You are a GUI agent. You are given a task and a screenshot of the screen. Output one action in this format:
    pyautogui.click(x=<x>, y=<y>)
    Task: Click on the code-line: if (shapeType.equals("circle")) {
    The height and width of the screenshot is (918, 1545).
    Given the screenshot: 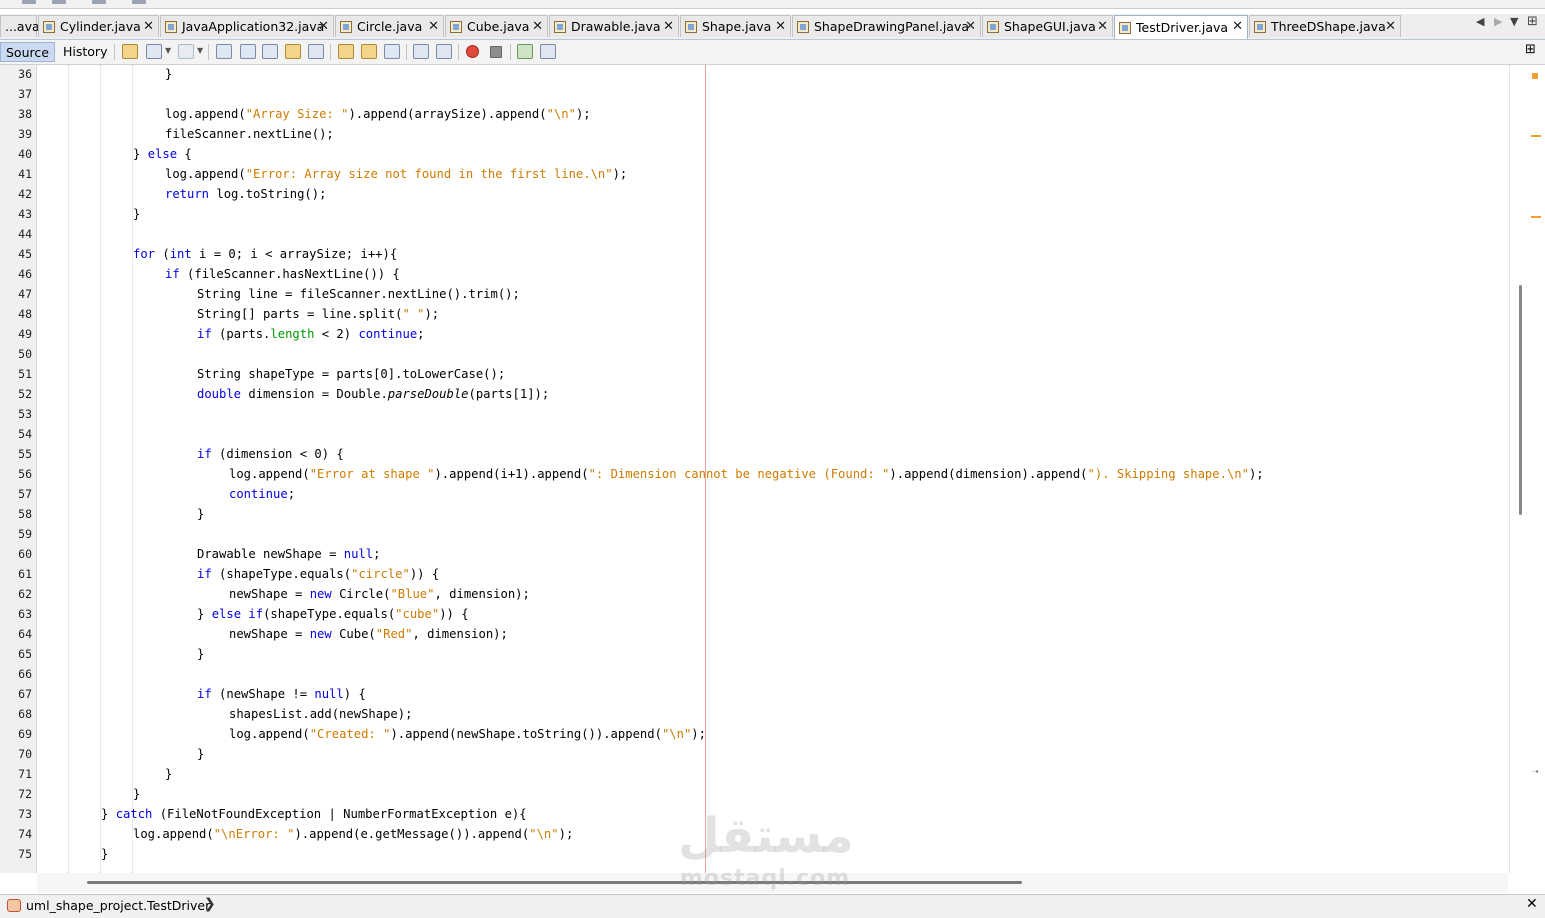 What is the action you would take?
    pyautogui.click(x=318, y=574)
    